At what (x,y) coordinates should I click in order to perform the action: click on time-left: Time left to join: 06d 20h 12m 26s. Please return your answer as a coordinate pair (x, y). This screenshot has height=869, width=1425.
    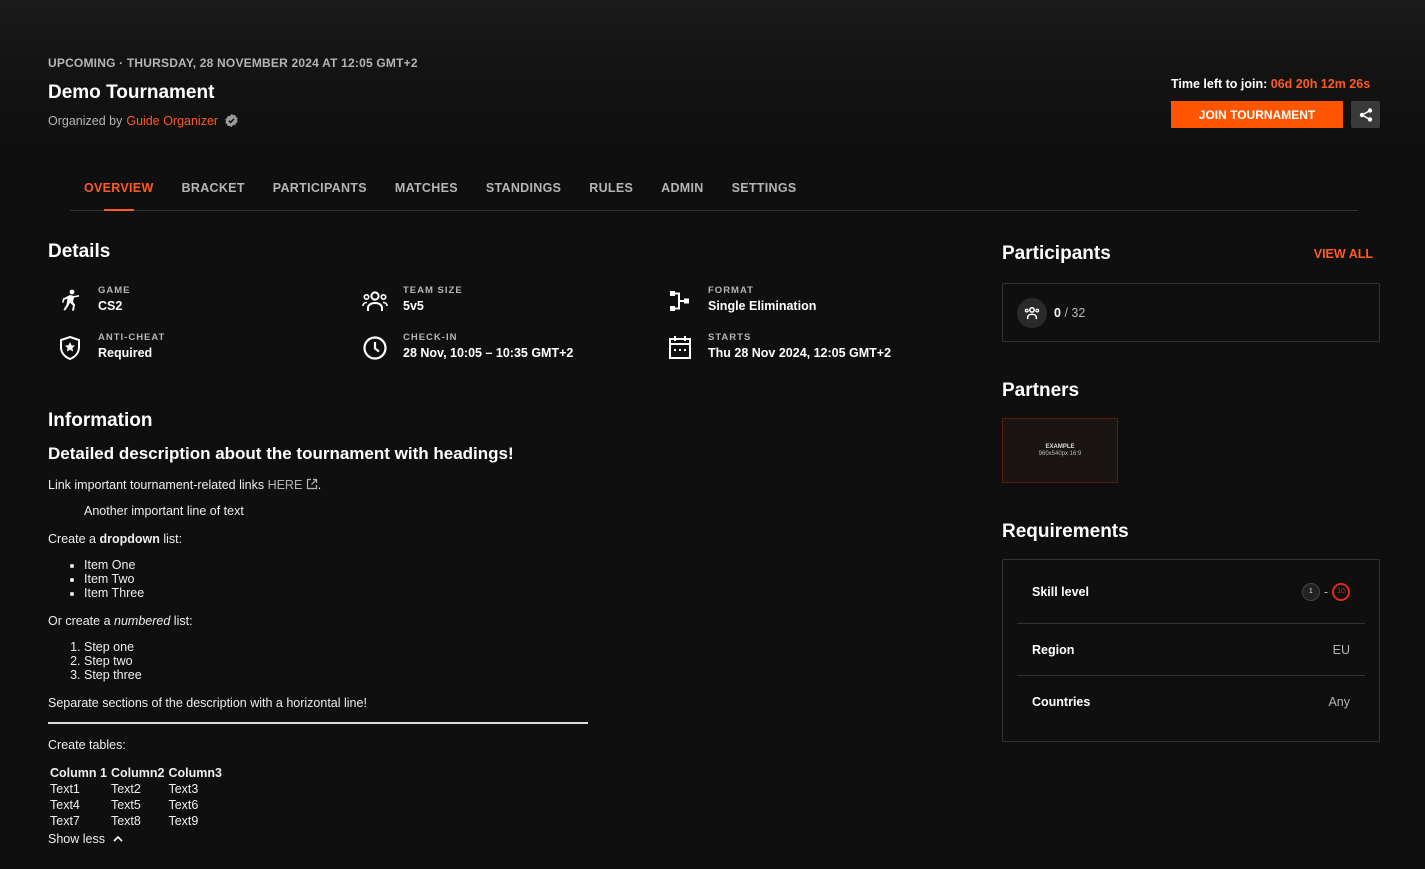
    Looking at the image, I should click on (1275, 84).